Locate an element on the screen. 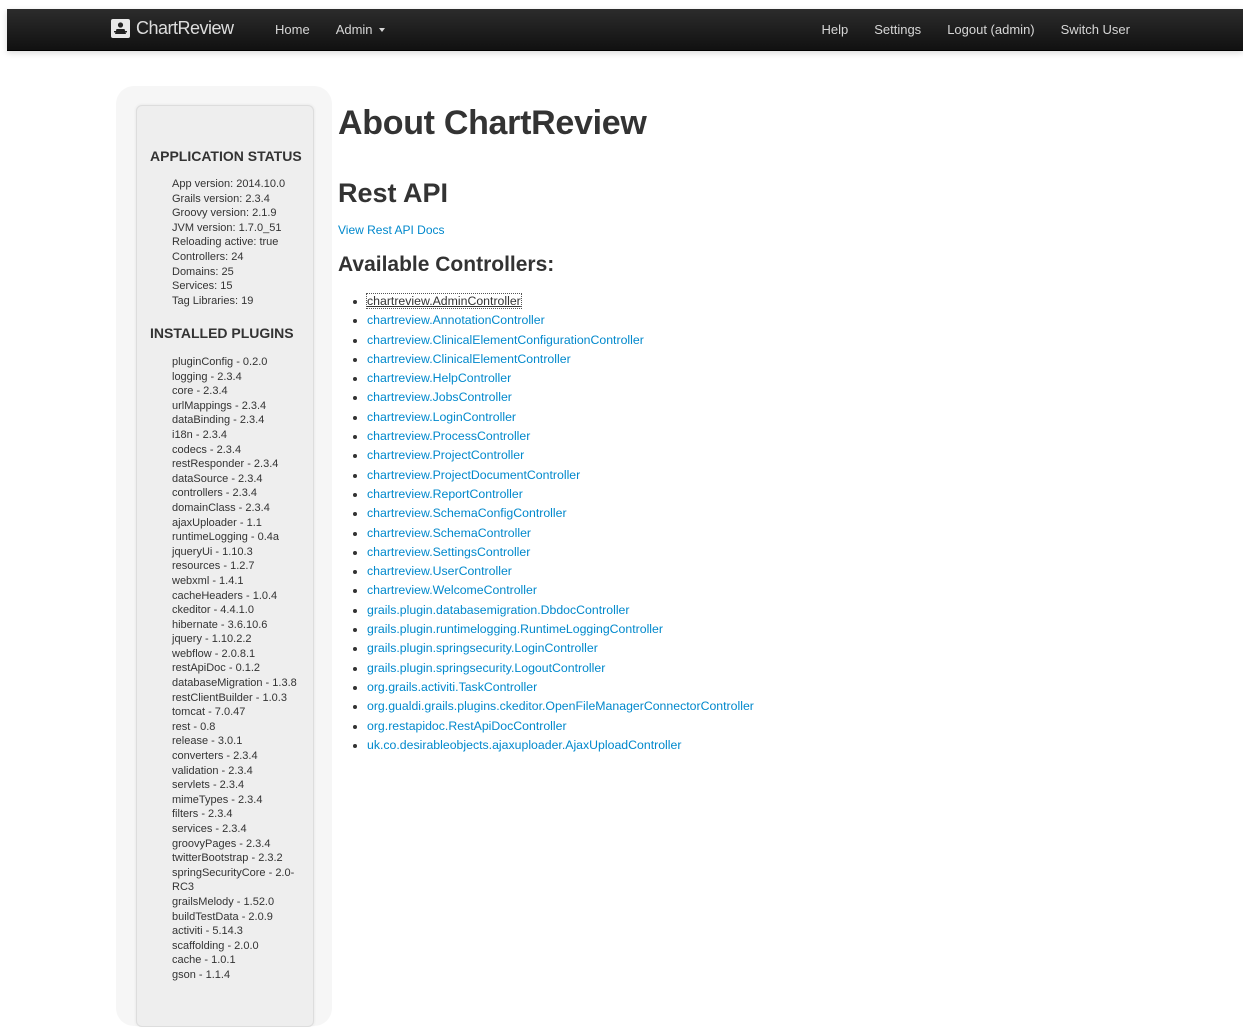 Image resolution: width=1243 pixels, height=1027 pixels. plugin-item: grailsMelody - 1.52.0 is located at coordinates (223, 901).